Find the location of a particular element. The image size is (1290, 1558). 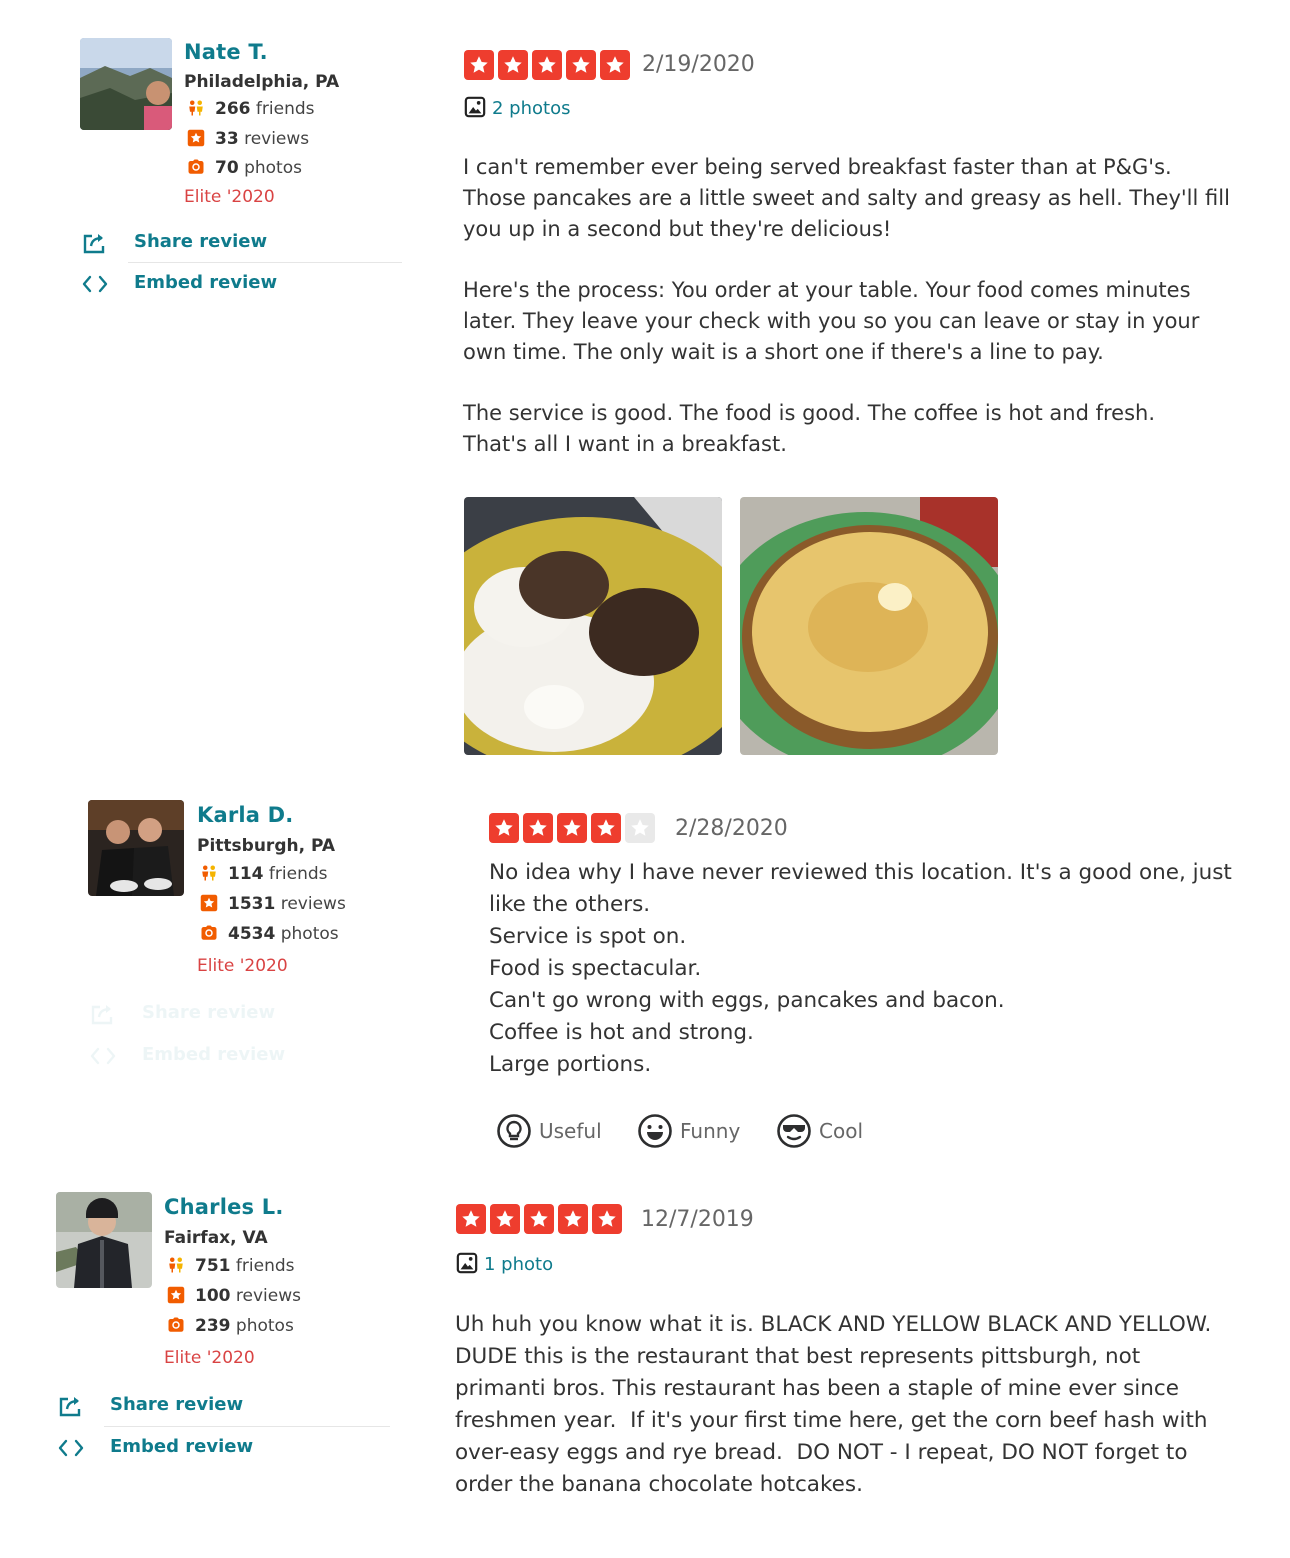

user-name: Charles L. is located at coordinates (224, 1207).